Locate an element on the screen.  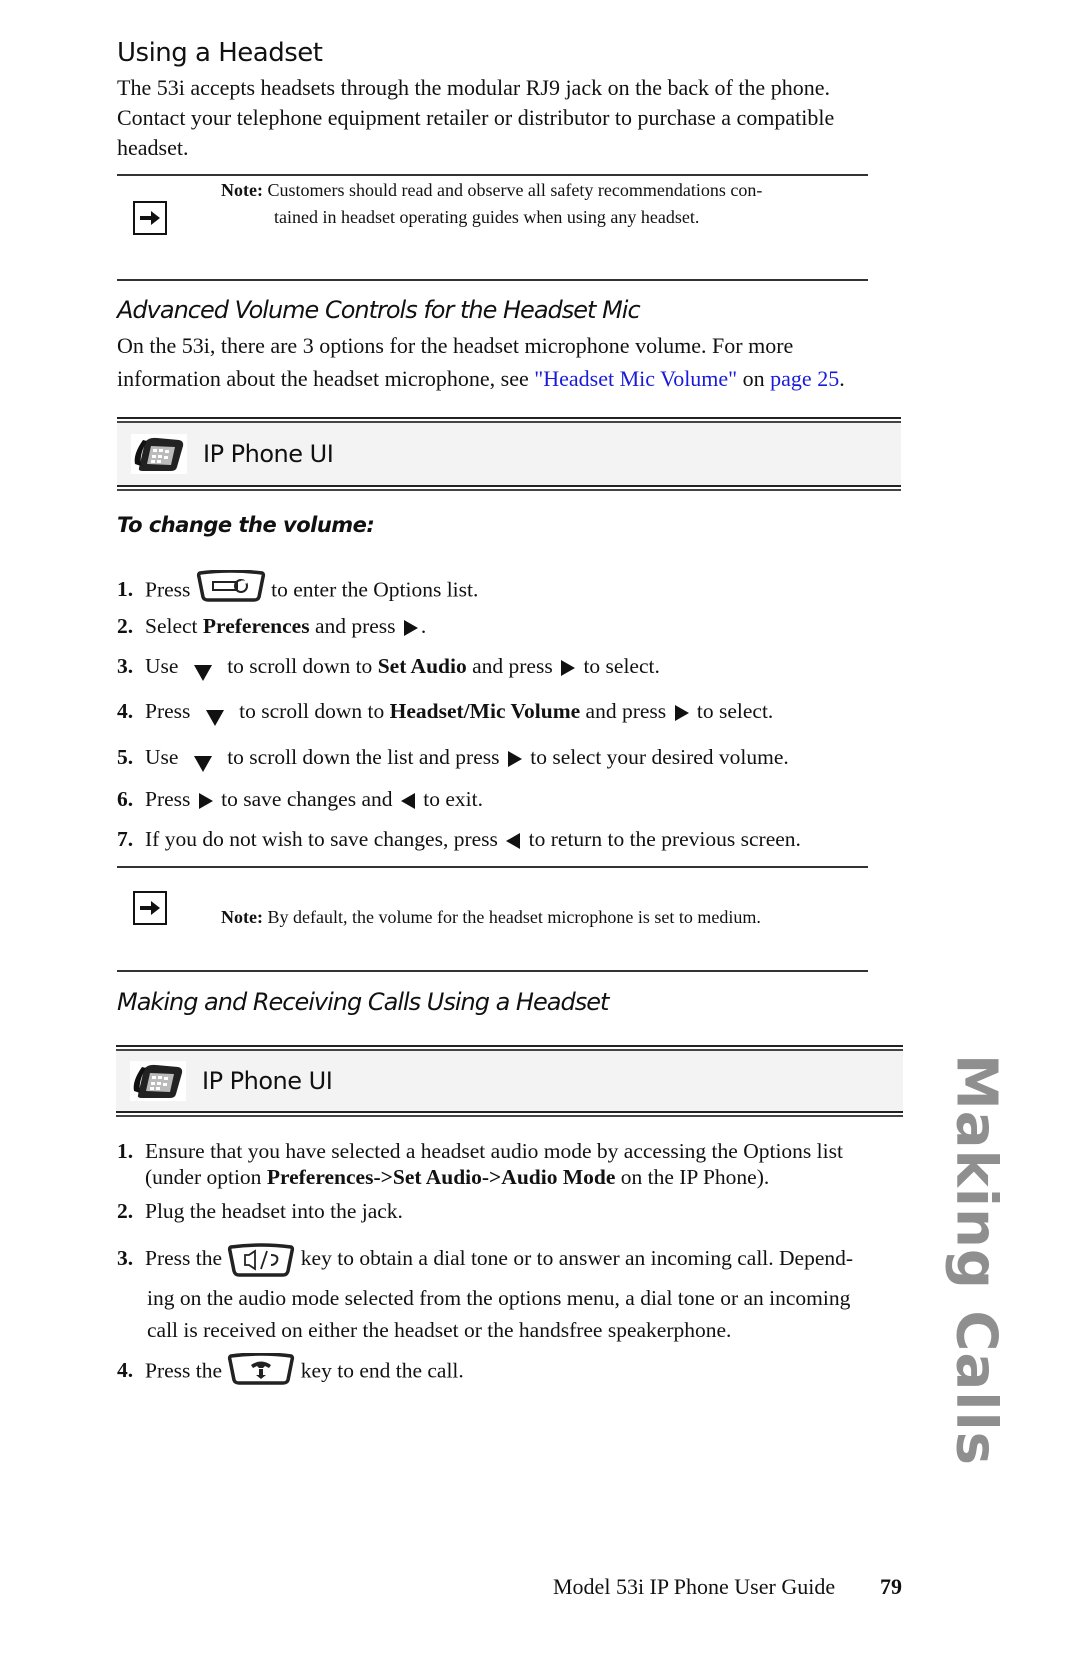
goodbye-key-icon is located at coordinates (261, 1372).